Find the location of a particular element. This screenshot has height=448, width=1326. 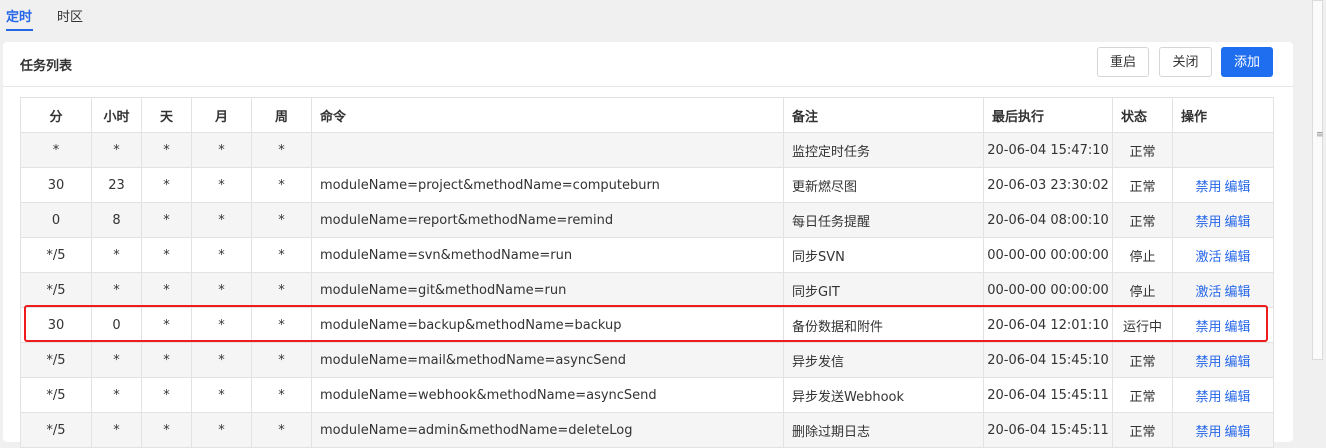

cell-note: 同步SVN is located at coordinates (883, 255).